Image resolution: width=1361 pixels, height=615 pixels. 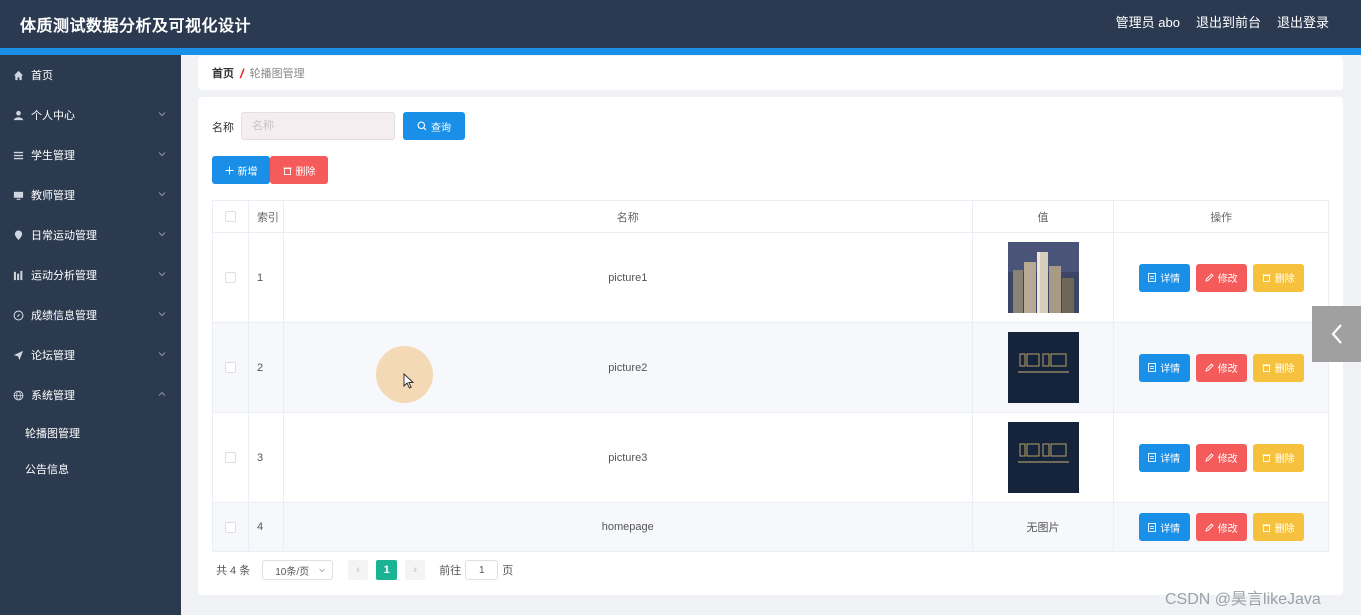 I want to click on add-button: 新增, so click(x=241, y=170).